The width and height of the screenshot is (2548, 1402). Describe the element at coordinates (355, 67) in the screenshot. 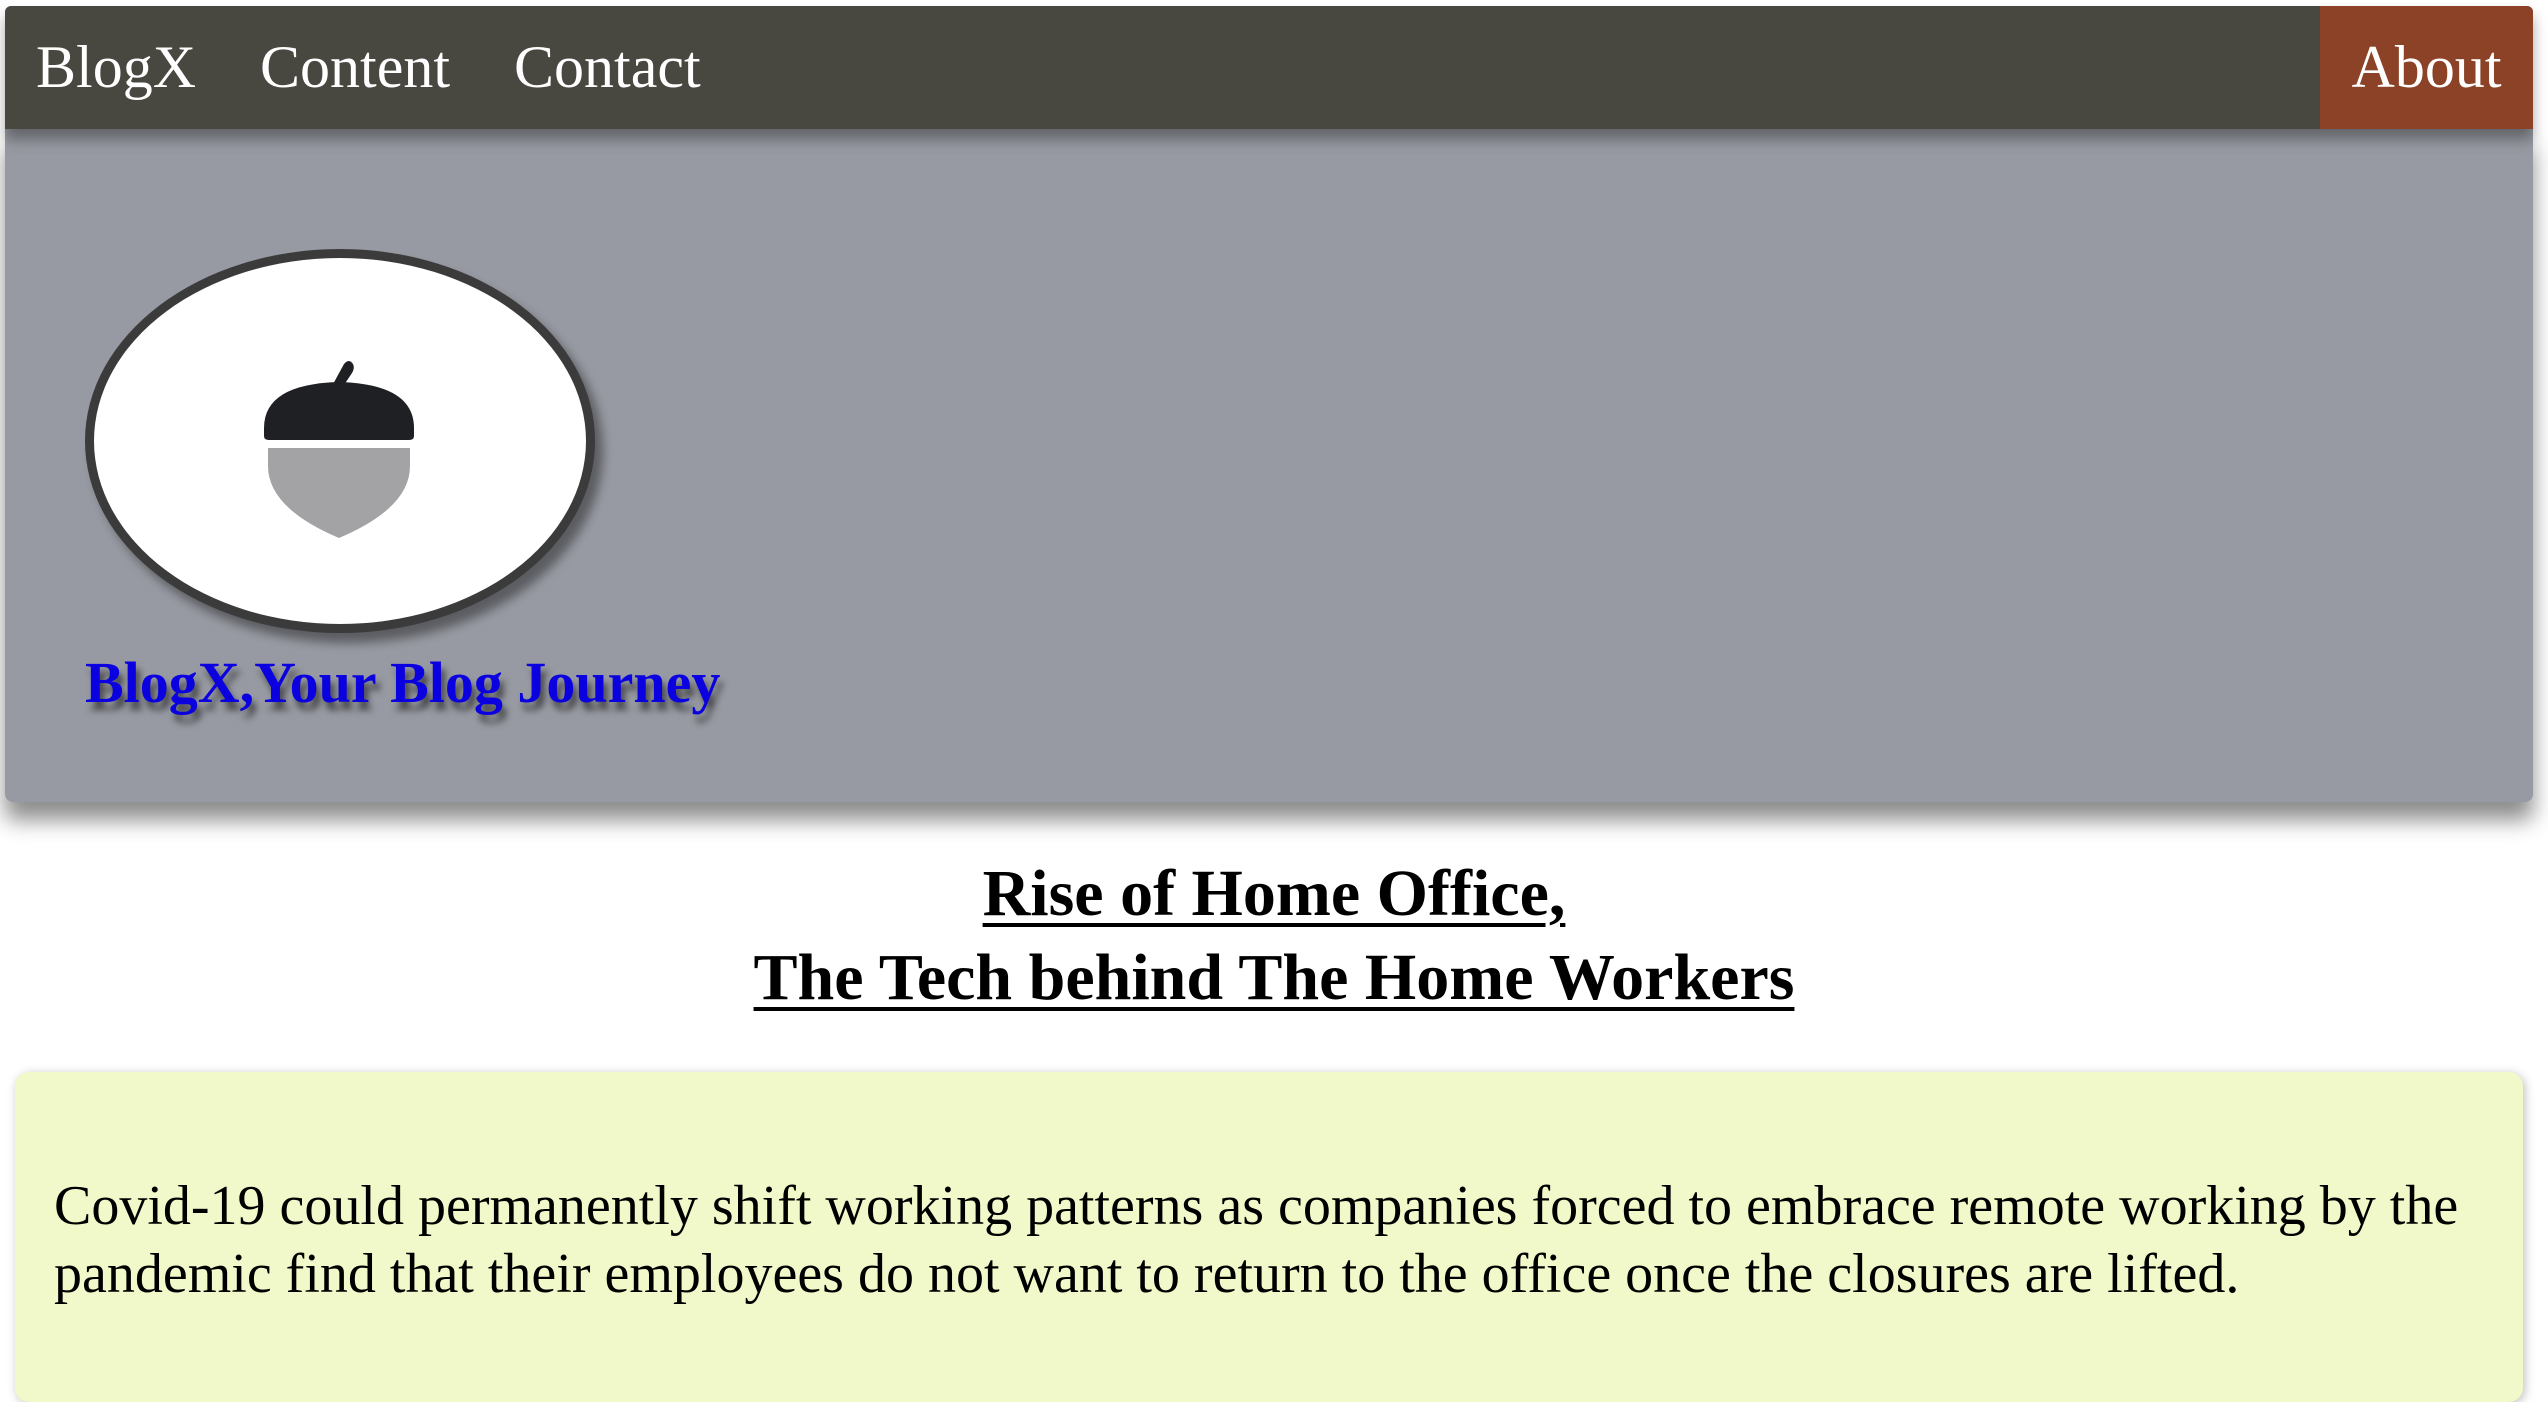

I see `nav-content-link: Content` at that location.